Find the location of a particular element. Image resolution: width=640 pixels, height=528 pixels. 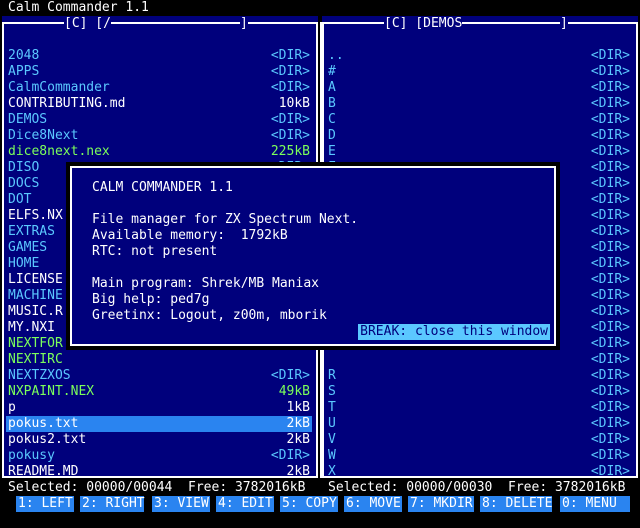

entry-size: 10kB is located at coordinates (294, 103).